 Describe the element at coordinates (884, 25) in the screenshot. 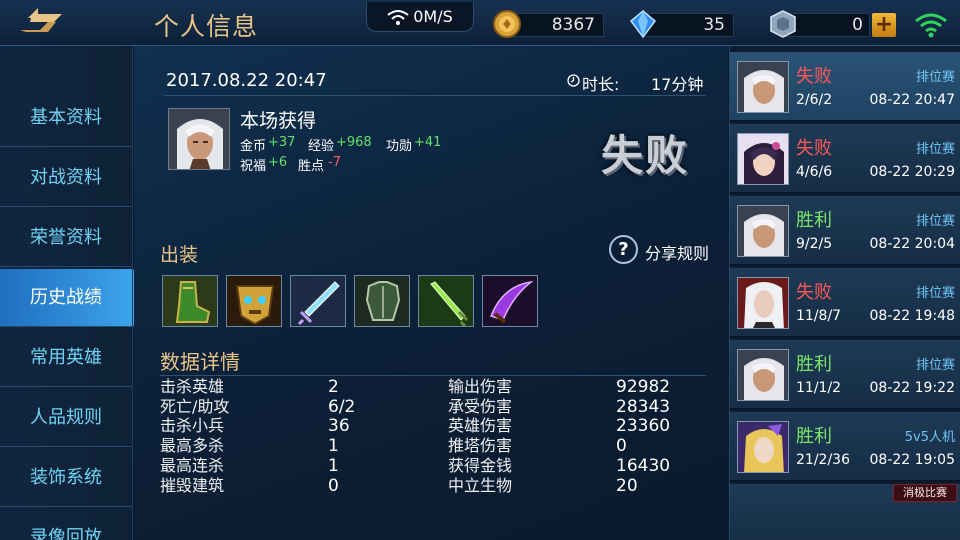

I see `add-coupon-button: +` at that location.